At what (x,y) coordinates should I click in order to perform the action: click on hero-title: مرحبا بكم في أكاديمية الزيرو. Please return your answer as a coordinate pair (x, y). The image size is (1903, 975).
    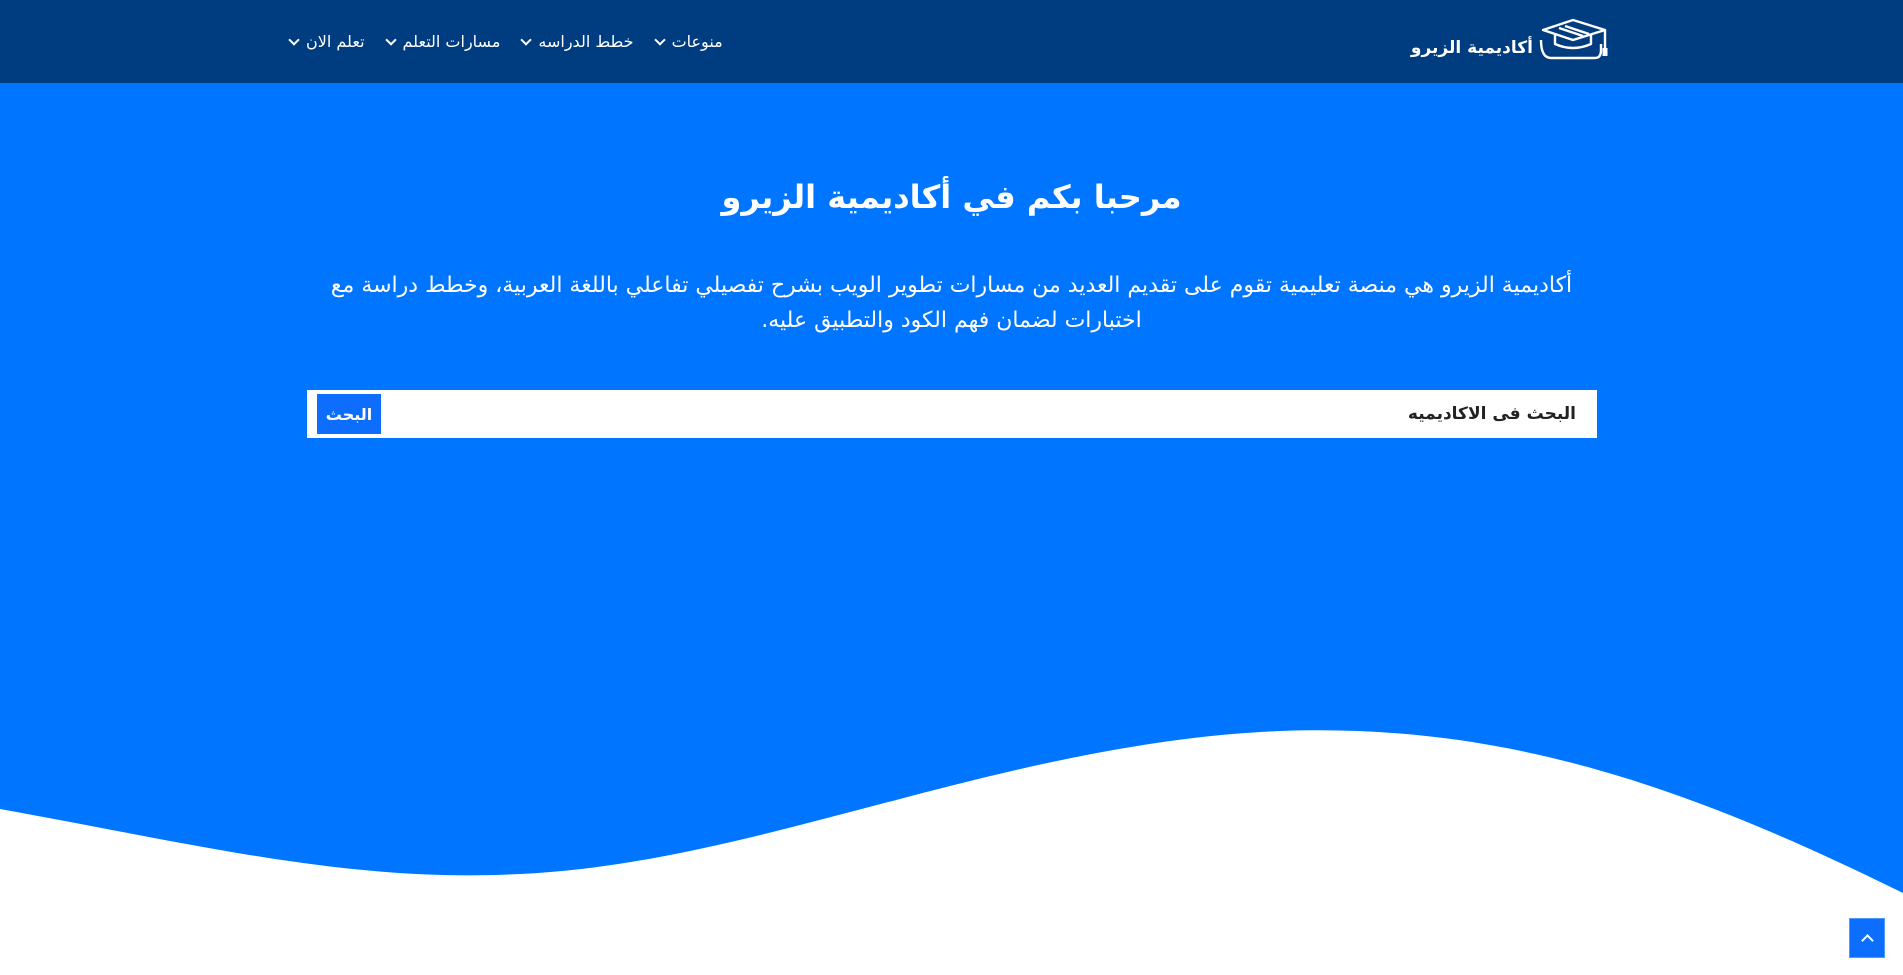
    Looking at the image, I should click on (951, 197).